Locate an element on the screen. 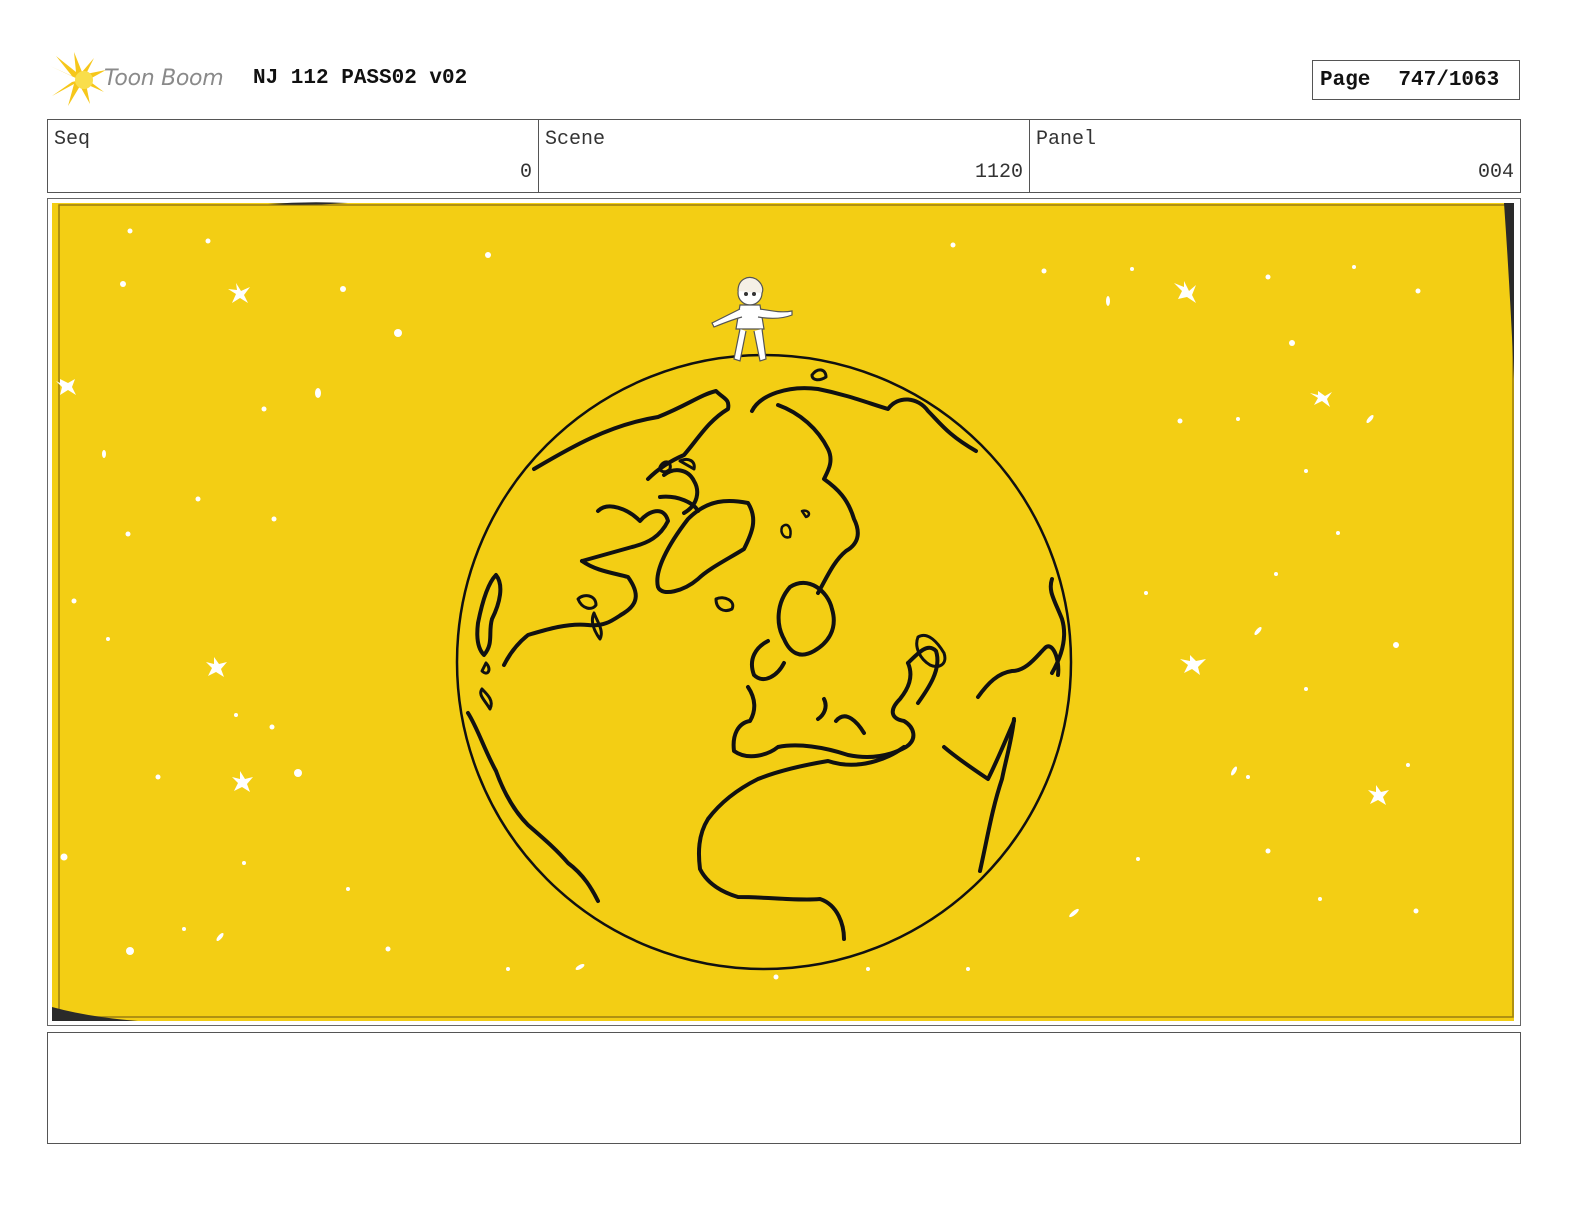 This screenshot has height=1224, width=1584. panel-label: Panel is located at coordinates (1066, 139).